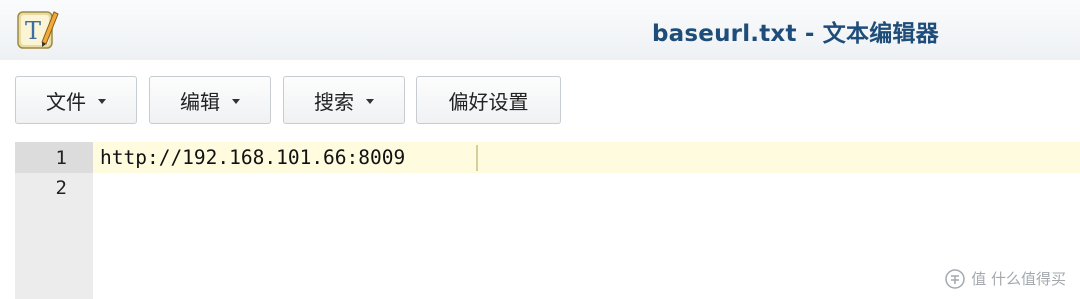 The height and width of the screenshot is (299, 1080). What do you see at coordinates (334, 101) in the screenshot?
I see `search-menu-label: 搜索` at bounding box center [334, 101].